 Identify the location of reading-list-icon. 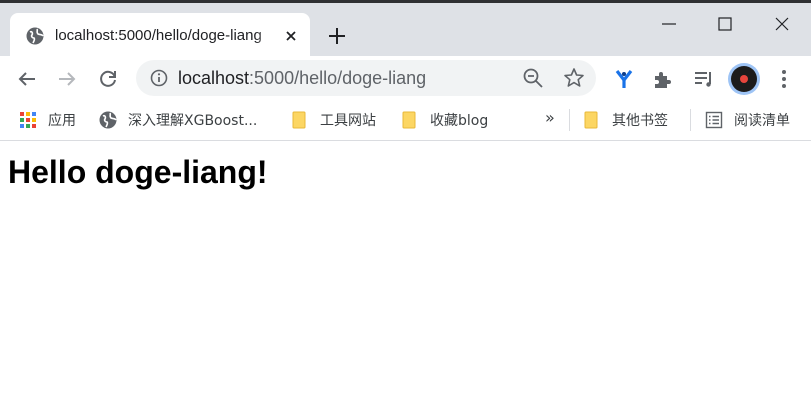
(714, 120).